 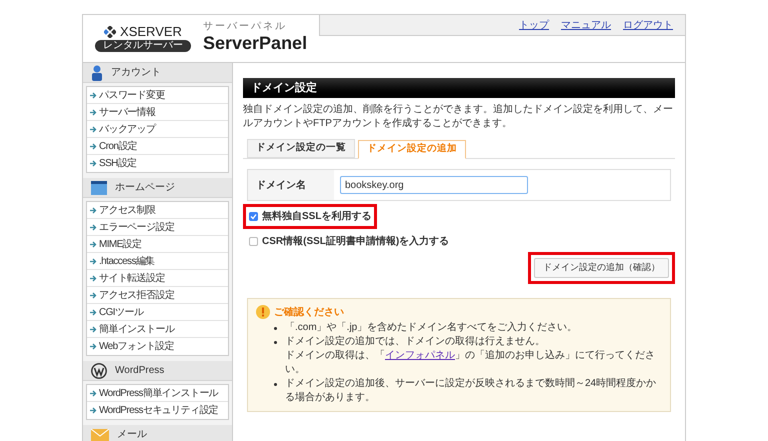 What do you see at coordinates (157, 312) in the screenshot?
I see `sidebar-item: CGIツール` at bounding box center [157, 312].